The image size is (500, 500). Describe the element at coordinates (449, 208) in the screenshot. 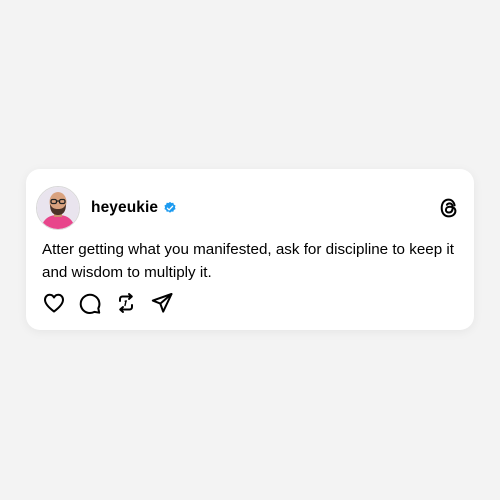

I see `threads-logo-icon` at that location.